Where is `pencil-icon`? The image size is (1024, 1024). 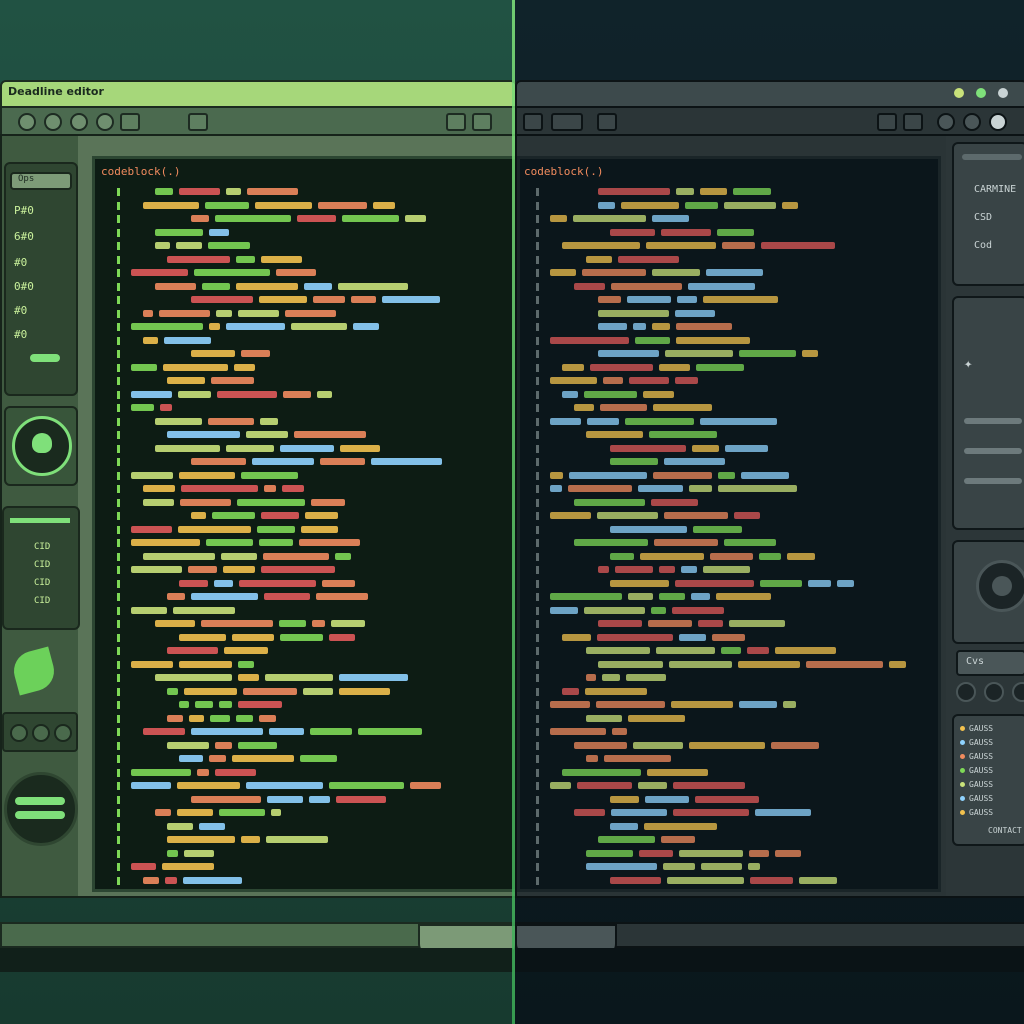 pencil-icon is located at coordinates (607, 122).